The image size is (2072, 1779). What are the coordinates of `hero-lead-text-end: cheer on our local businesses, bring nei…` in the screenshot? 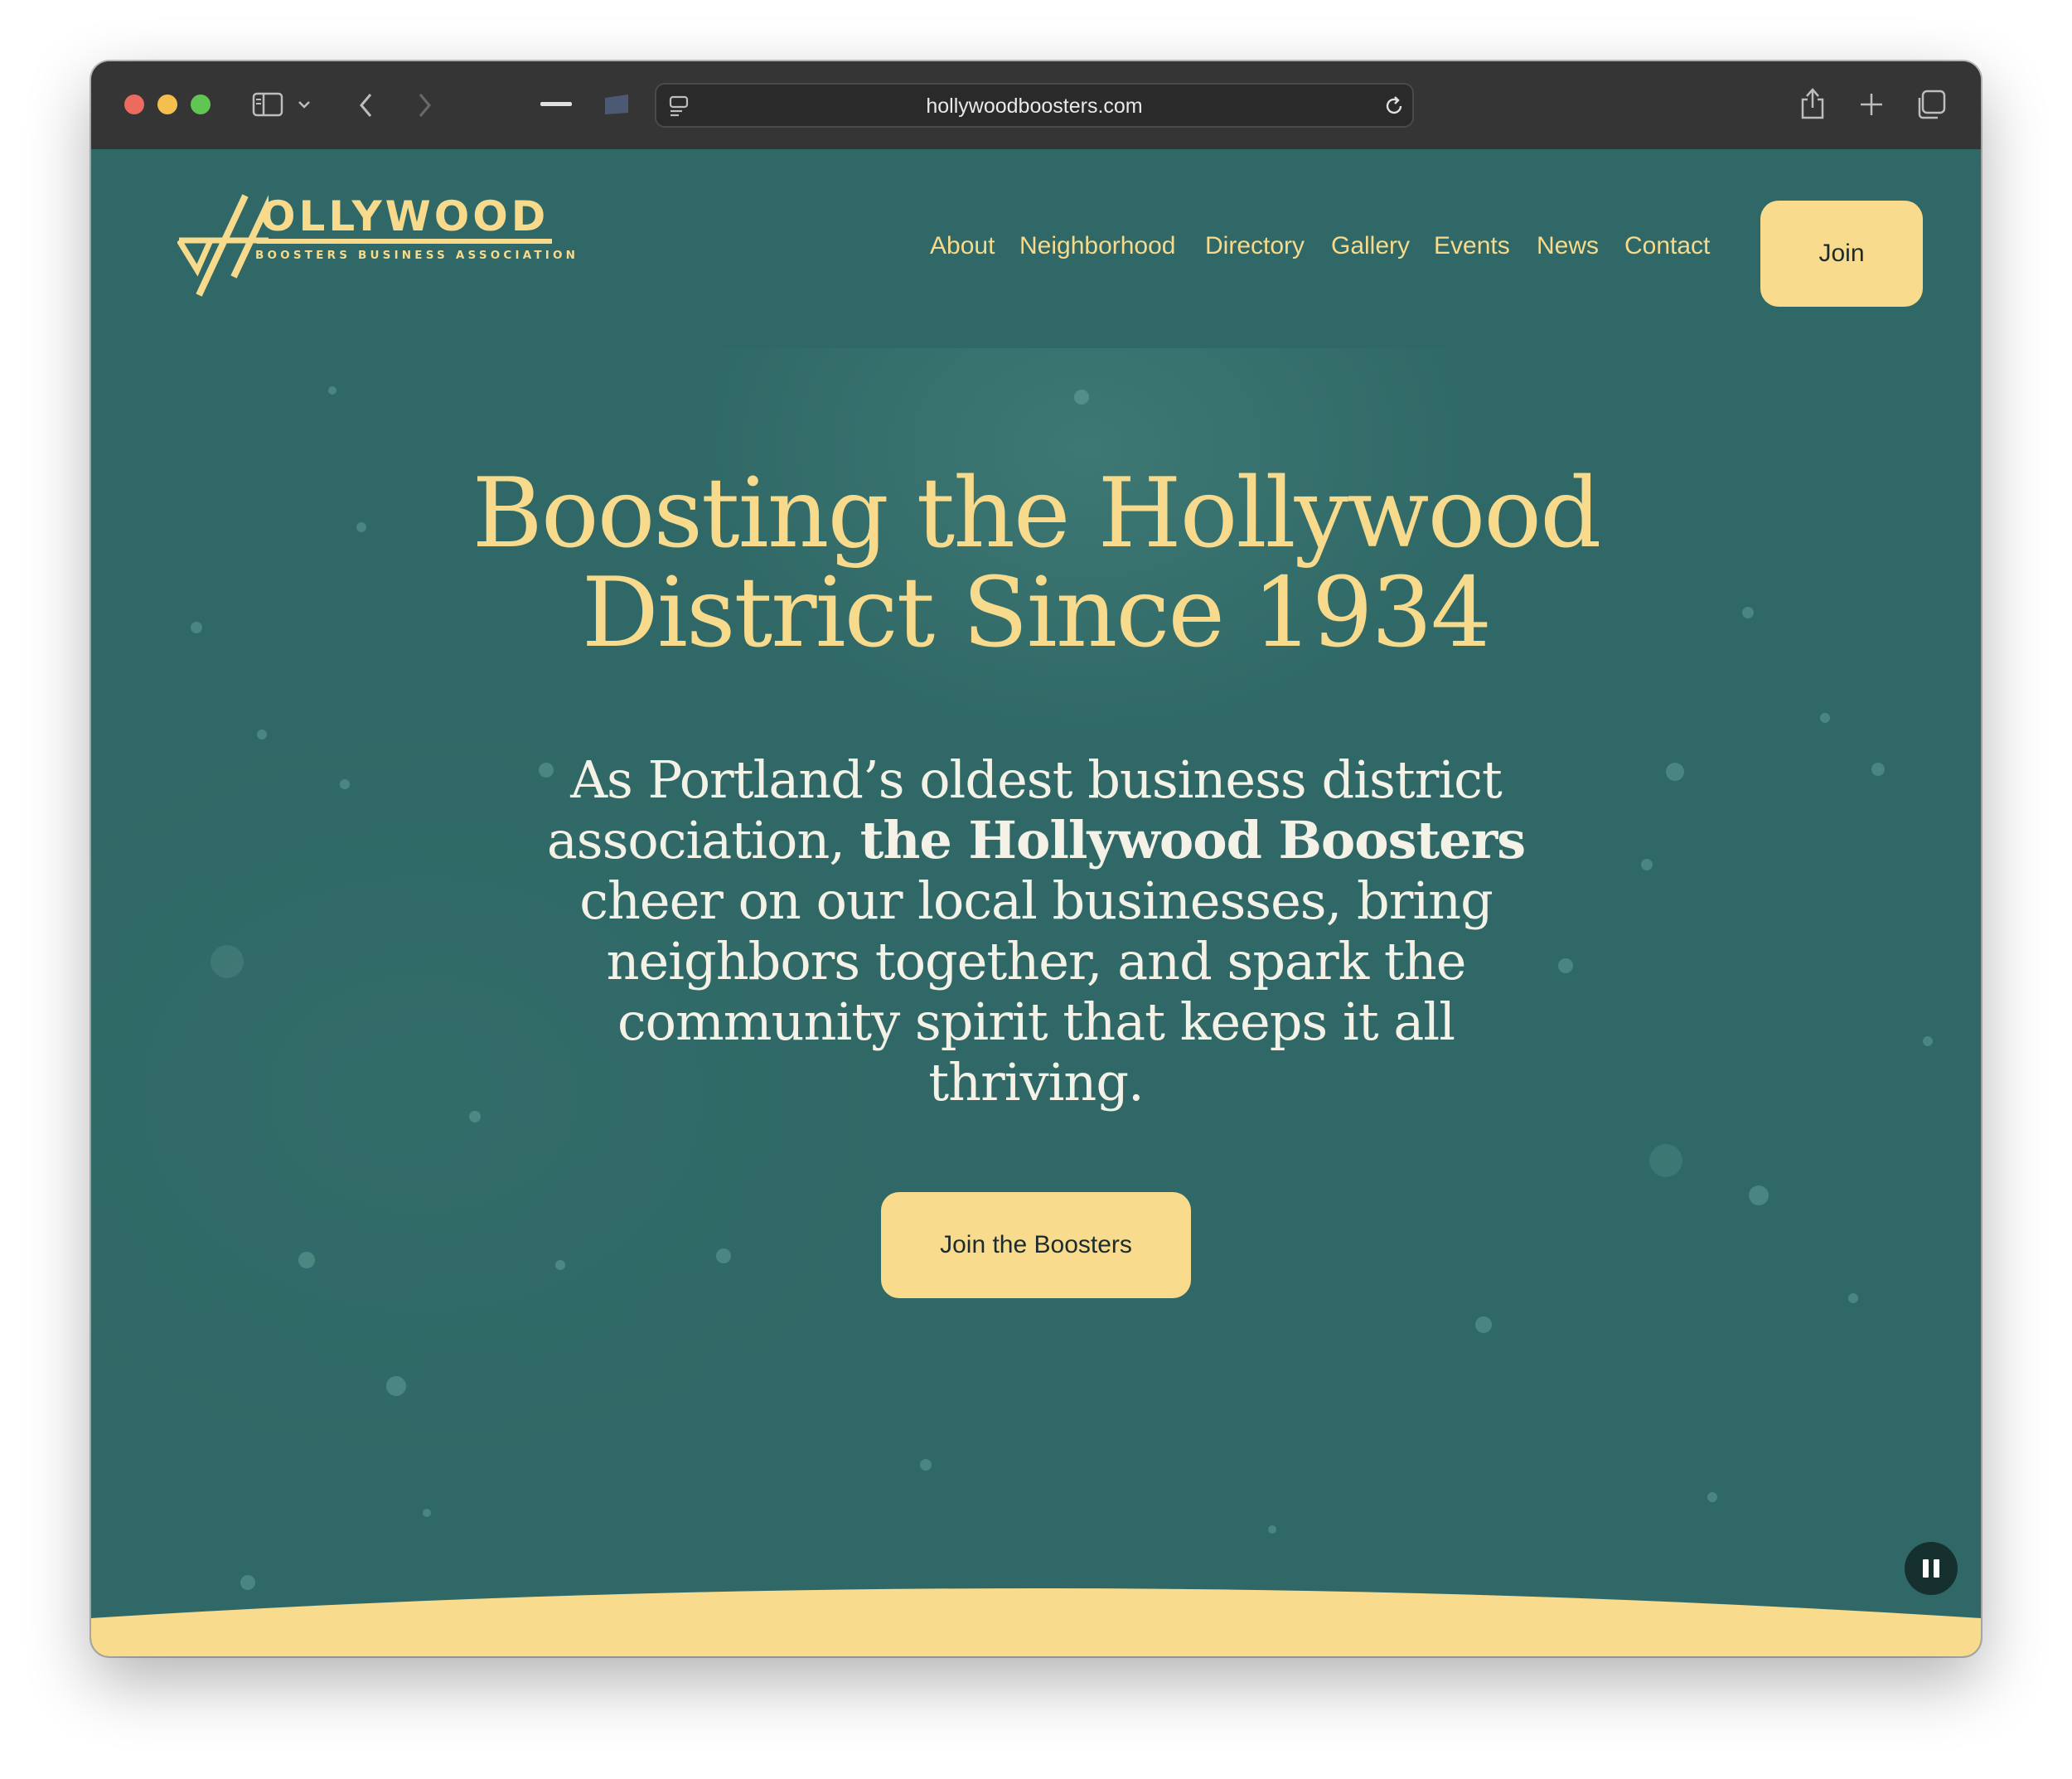 It's located at (1036, 991).